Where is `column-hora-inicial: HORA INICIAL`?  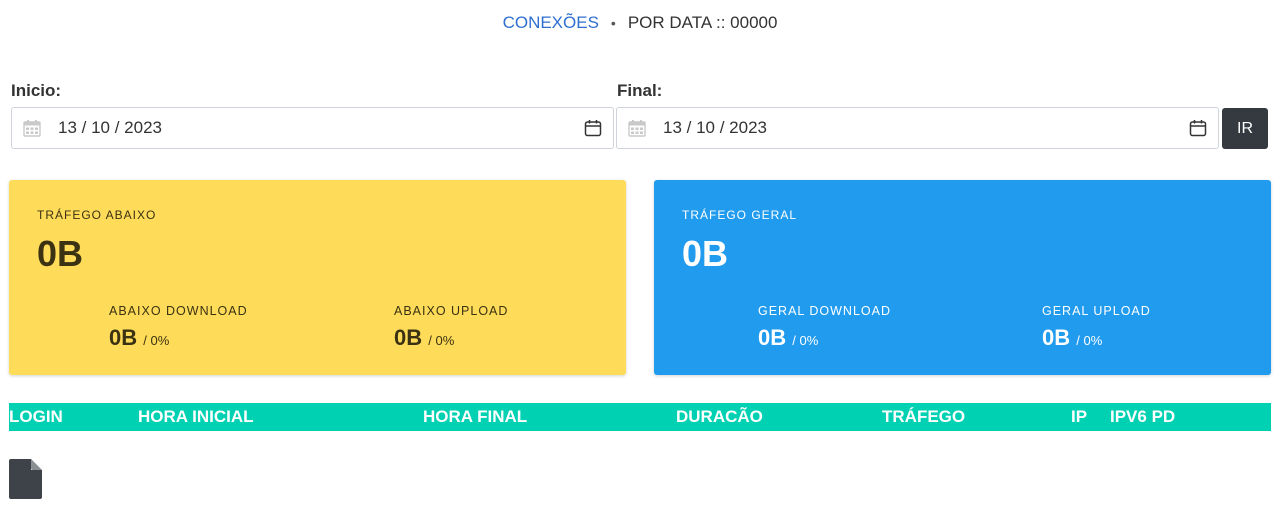 column-hora-inicial: HORA INICIAL is located at coordinates (196, 417).